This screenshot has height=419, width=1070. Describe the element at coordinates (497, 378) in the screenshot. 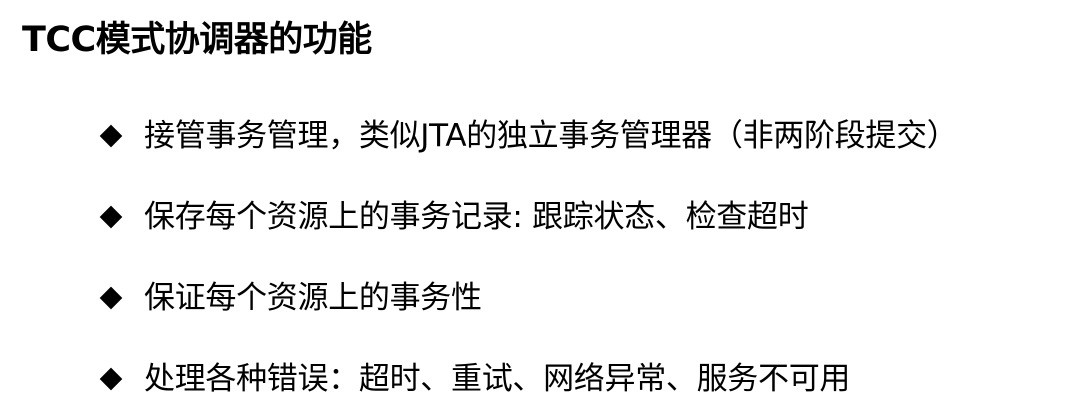

I see `bullet-text: 处理各种错误：超时、重试、网络异常、服务不可用` at that location.